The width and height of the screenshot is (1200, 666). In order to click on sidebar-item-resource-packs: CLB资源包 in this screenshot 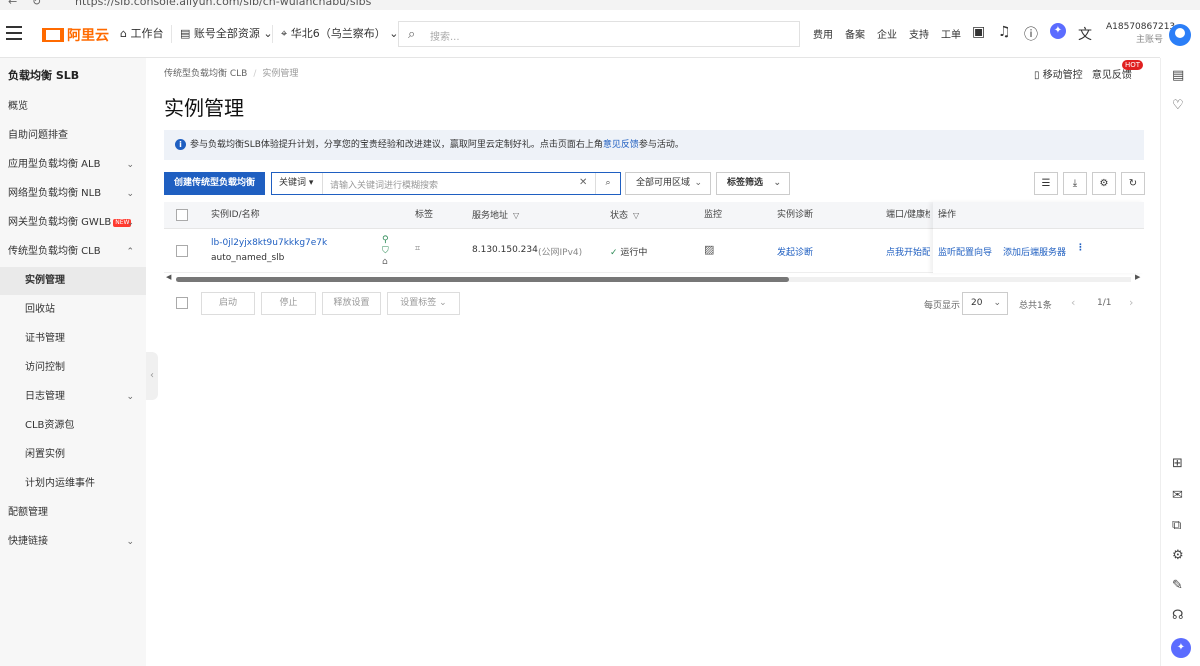, I will do `click(73, 426)`.